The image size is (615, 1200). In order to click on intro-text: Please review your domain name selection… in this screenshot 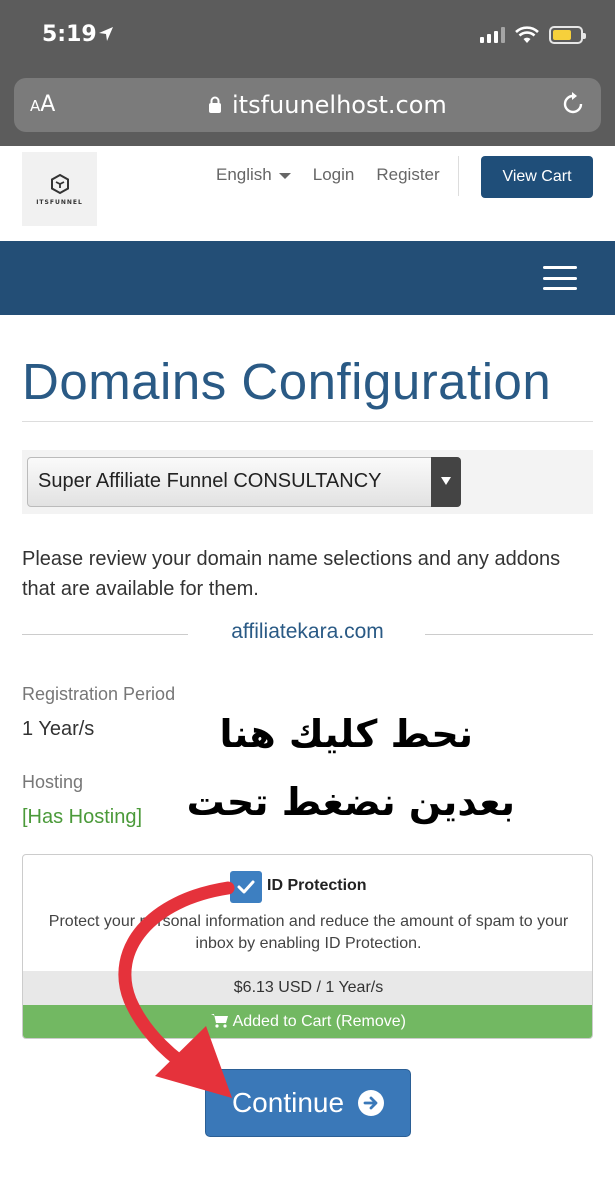, I will do `click(291, 574)`.